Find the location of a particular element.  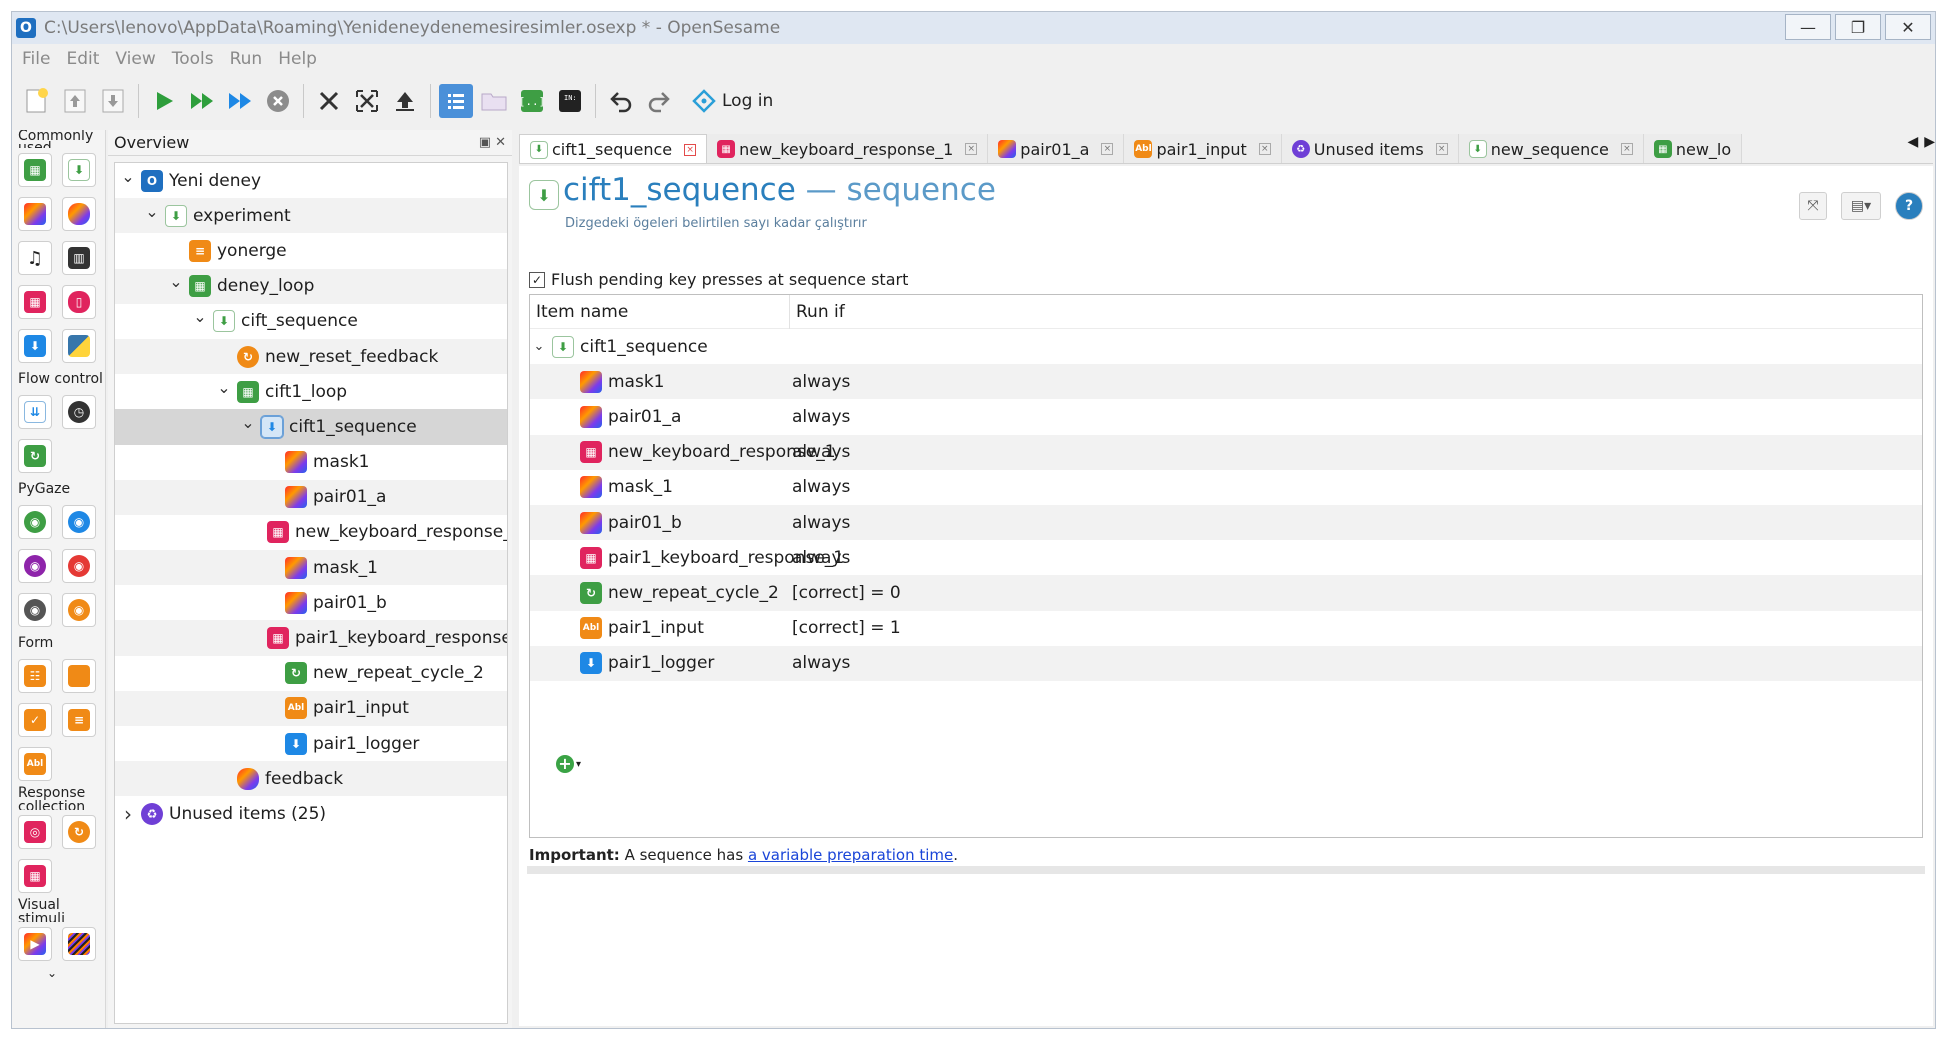

toolbox-form-consent-button is located at coordinates (79, 676).